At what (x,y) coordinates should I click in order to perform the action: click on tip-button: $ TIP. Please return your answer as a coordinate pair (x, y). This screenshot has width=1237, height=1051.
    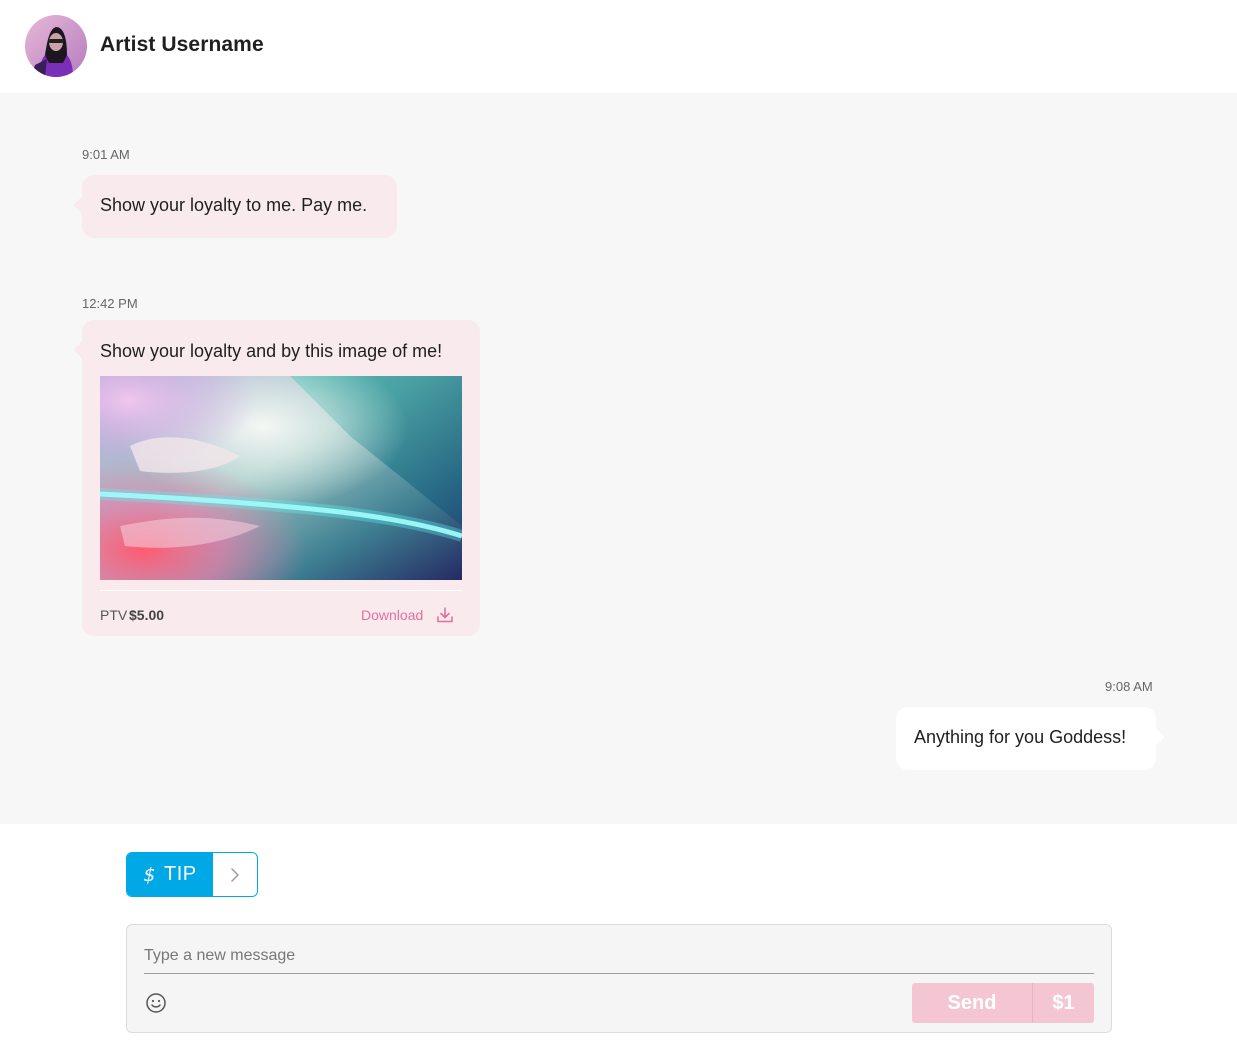
    Looking at the image, I should click on (170, 874).